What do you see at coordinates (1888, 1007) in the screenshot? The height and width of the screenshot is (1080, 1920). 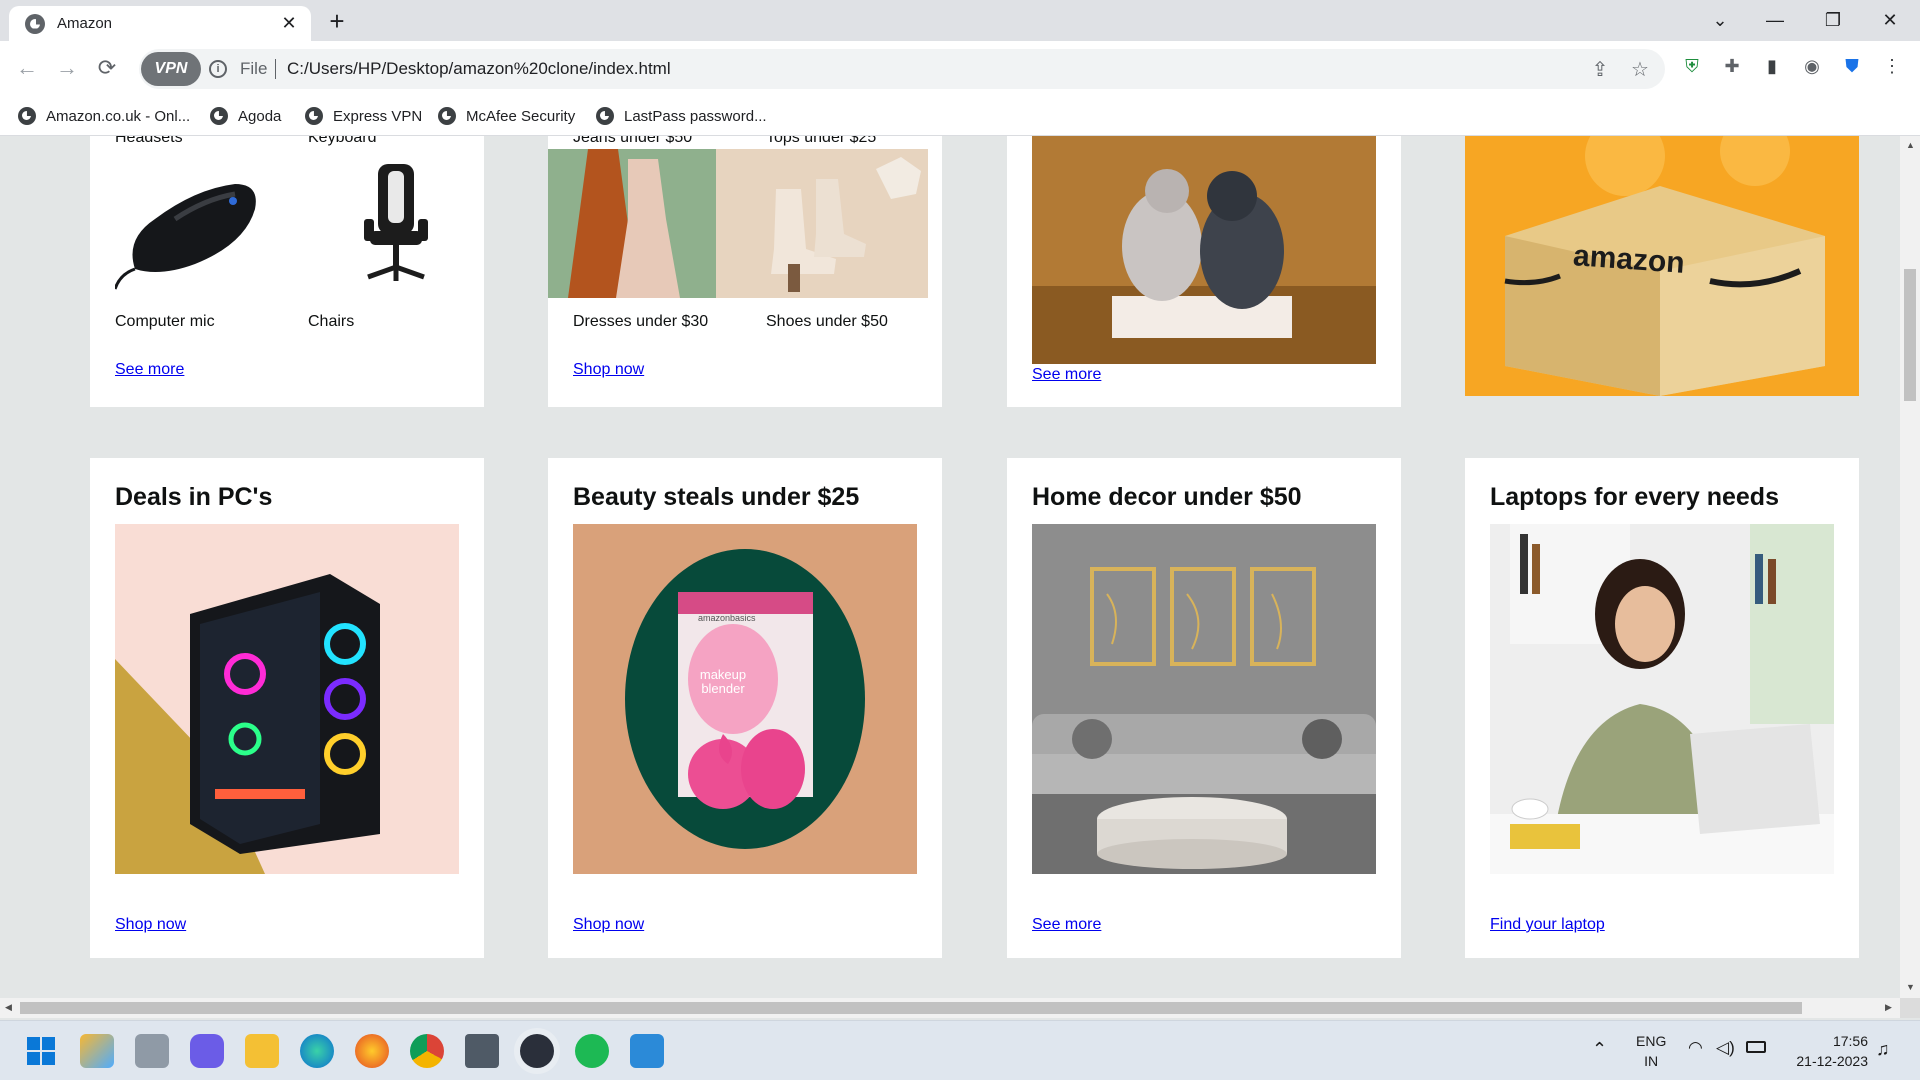 I see `scroll-right-arrow-icon: ▶` at bounding box center [1888, 1007].